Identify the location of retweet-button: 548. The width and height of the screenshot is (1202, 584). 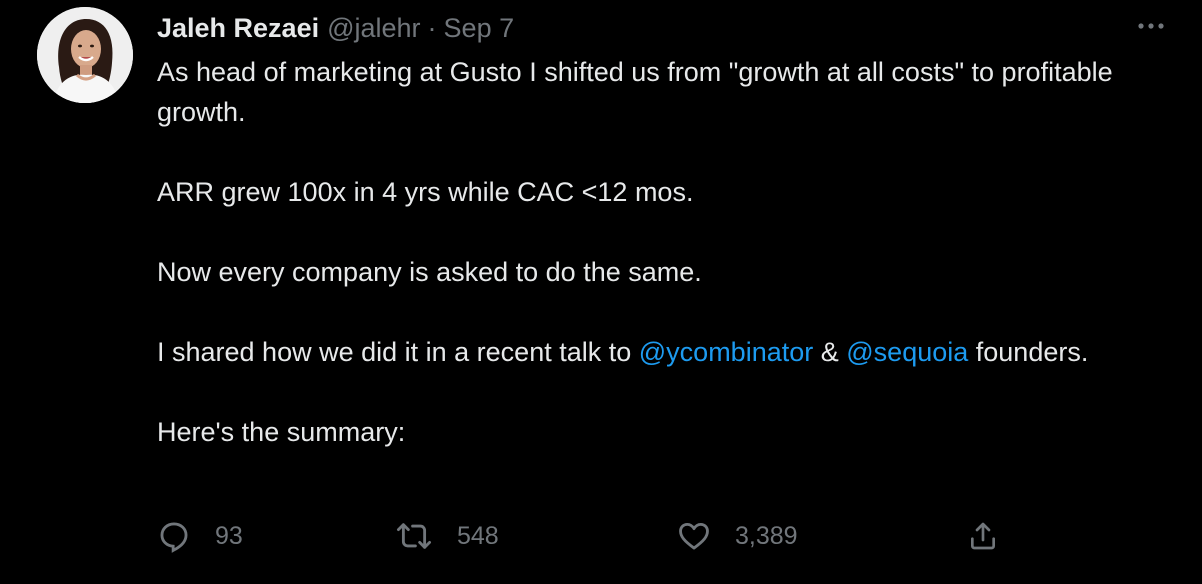
(447, 536).